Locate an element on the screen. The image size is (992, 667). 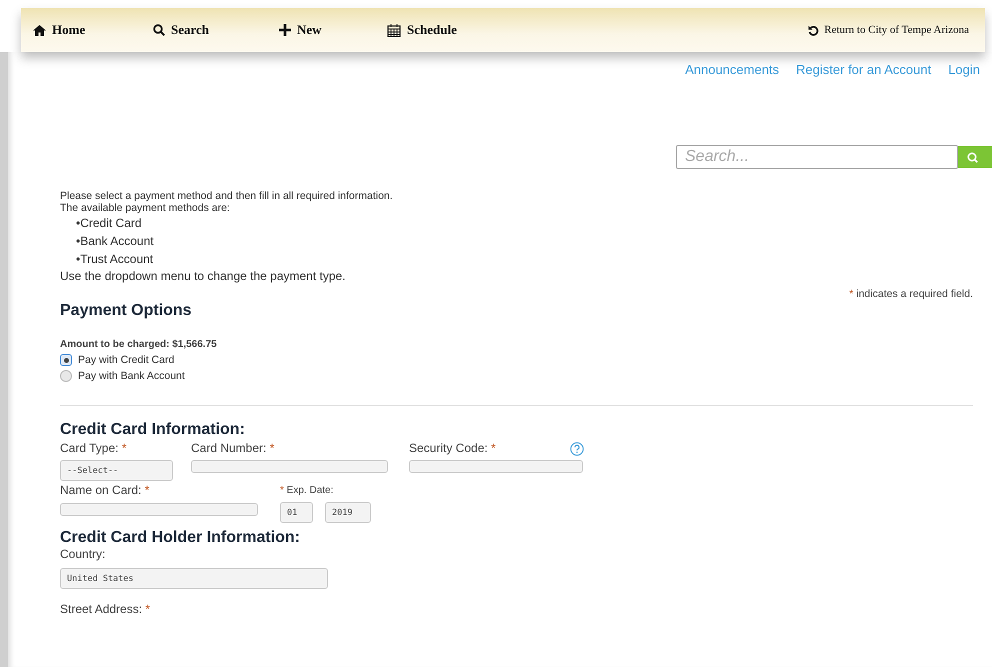
nav-link: Home is located at coordinates (93, 30).